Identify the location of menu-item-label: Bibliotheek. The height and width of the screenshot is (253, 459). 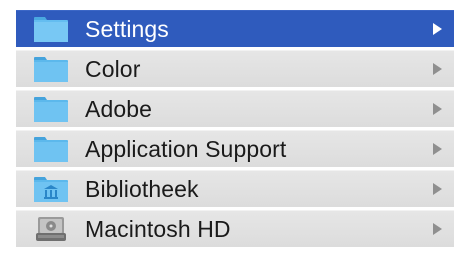
(142, 188).